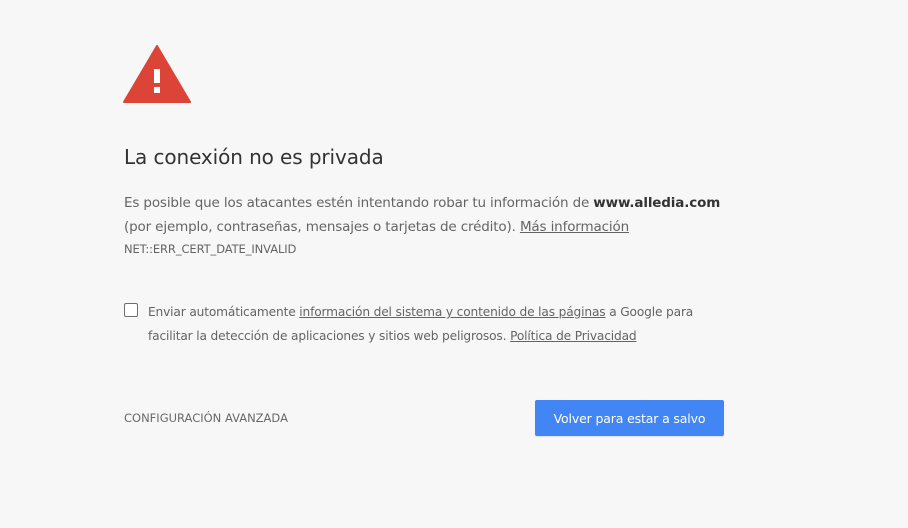 The image size is (908, 528). What do you see at coordinates (657, 203) in the screenshot?
I see `domain-name: www.alledia.com` at bounding box center [657, 203].